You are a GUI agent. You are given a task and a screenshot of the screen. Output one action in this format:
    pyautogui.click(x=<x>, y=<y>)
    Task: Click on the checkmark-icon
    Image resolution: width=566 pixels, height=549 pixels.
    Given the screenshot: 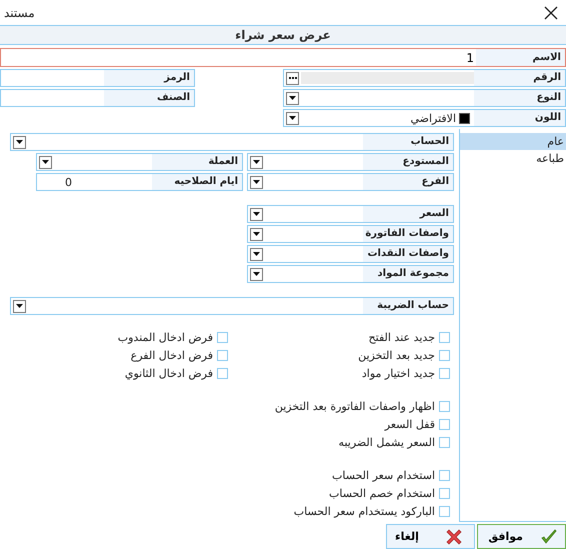 What is the action you would take?
    pyautogui.click(x=549, y=536)
    